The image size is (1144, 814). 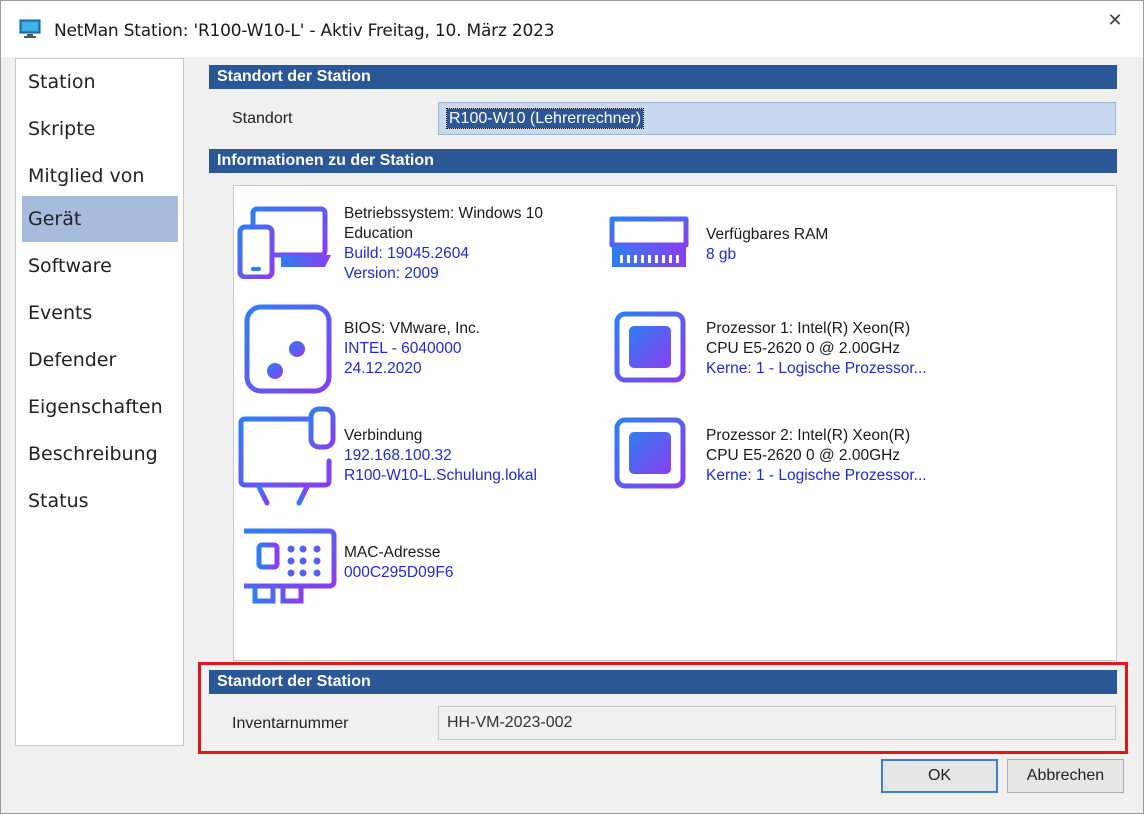 What do you see at coordinates (398, 455) in the screenshot?
I see `network-ip: 192.168.100.32` at bounding box center [398, 455].